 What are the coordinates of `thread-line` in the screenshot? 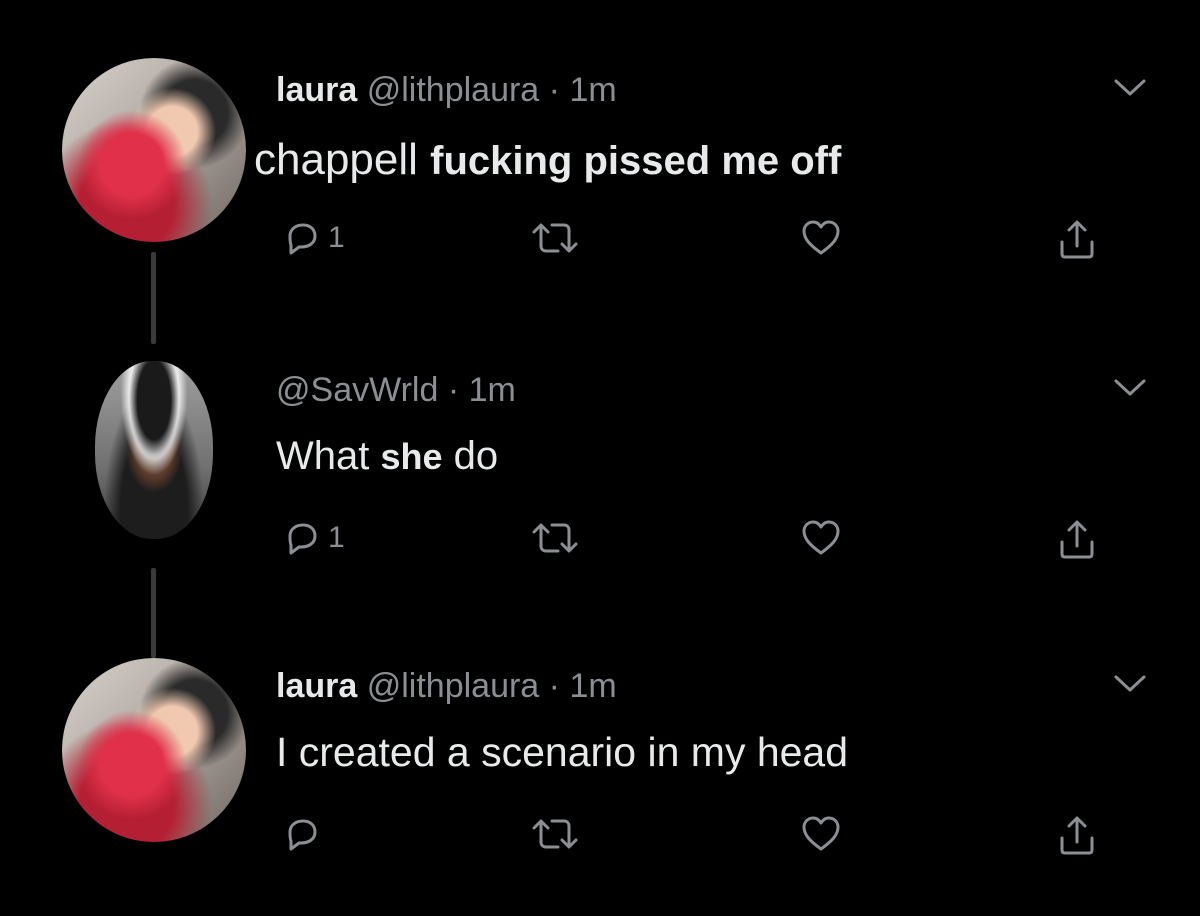 It's located at (153, 613).